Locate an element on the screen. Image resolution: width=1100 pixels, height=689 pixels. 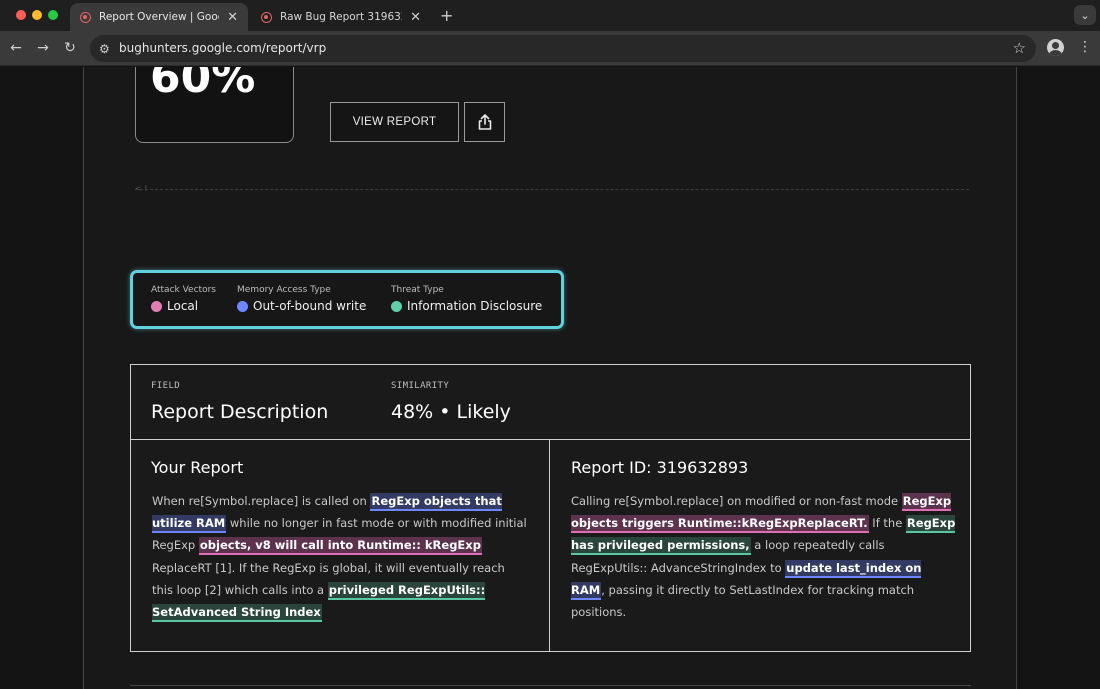
tab-search-chevron-icon: ⌄ is located at coordinates (1085, 15).